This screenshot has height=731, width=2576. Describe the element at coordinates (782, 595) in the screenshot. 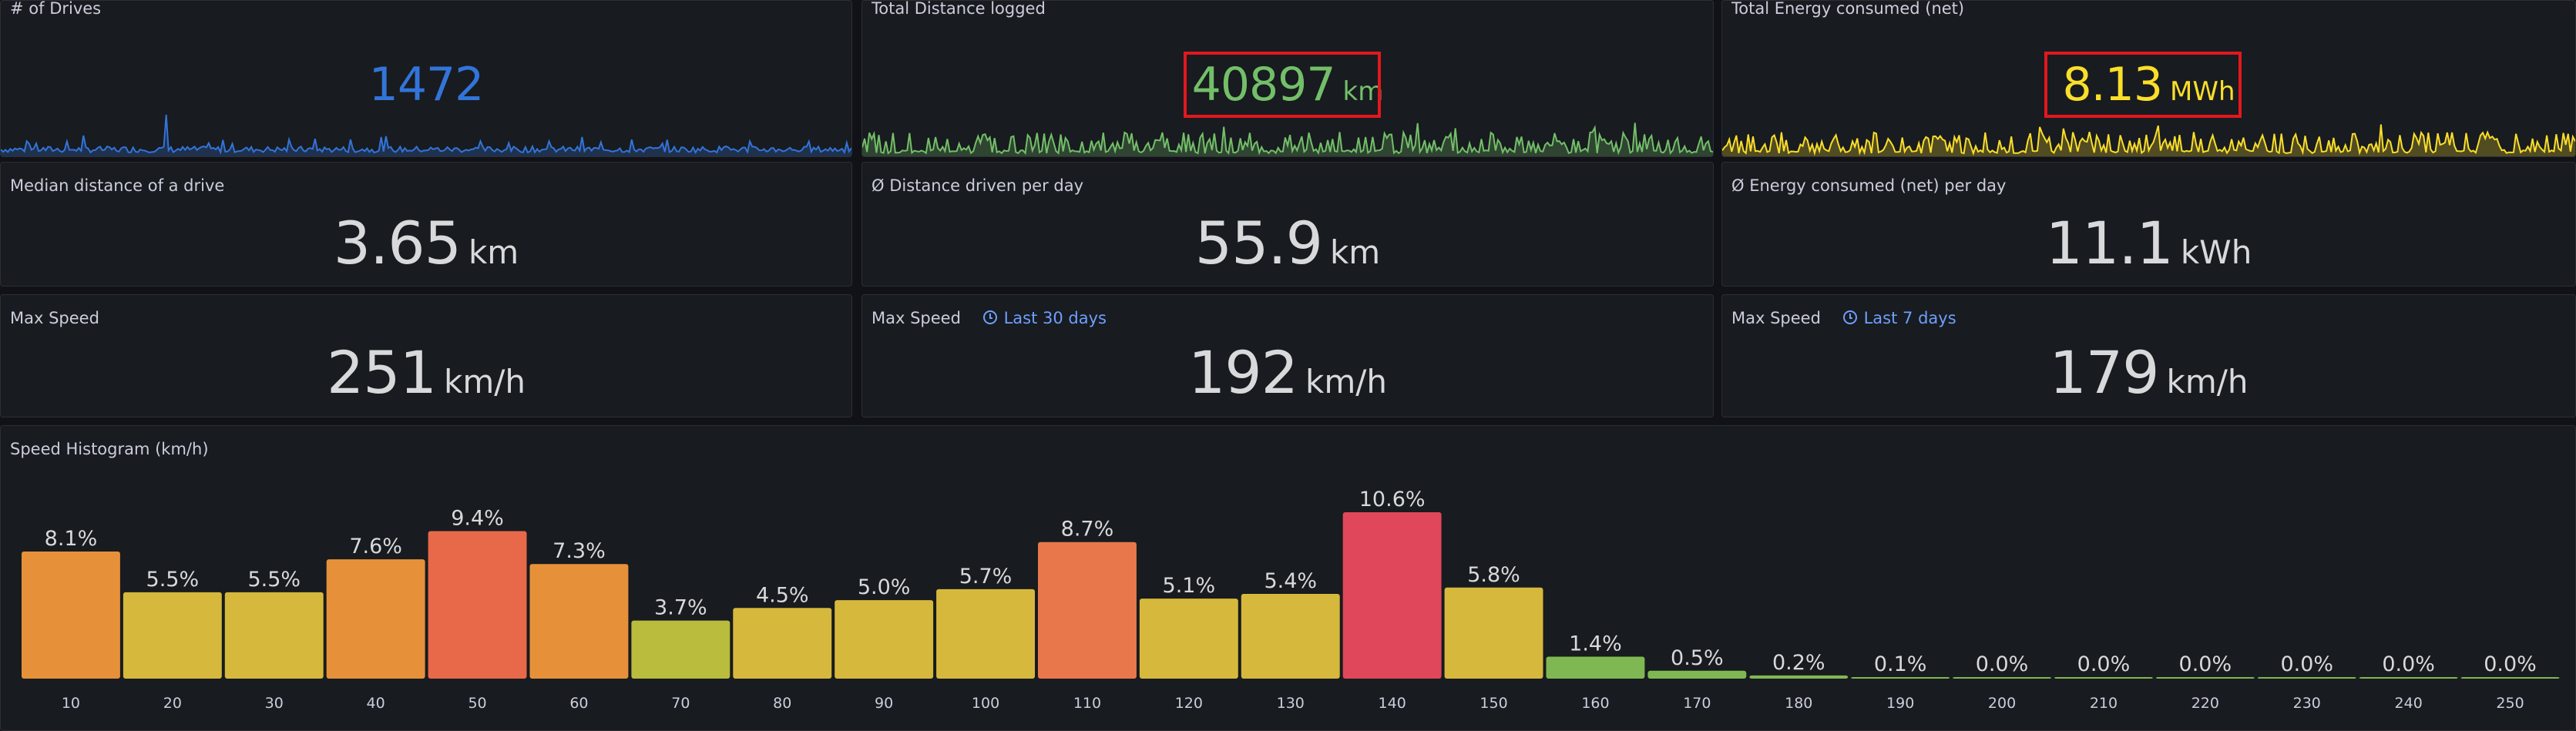

I see `bar-value-label: 4.5%` at that location.